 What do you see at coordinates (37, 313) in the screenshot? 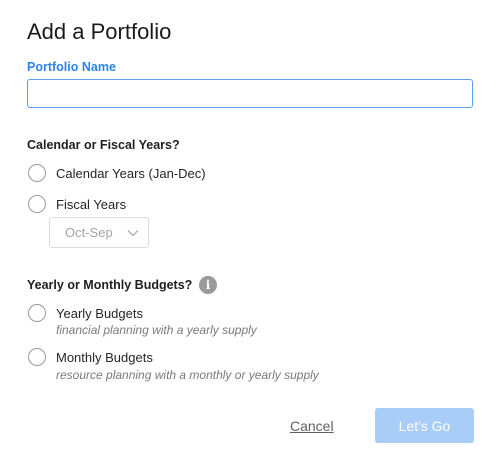
I see `yearly-budgets-radio` at bounding box center [37, 313].